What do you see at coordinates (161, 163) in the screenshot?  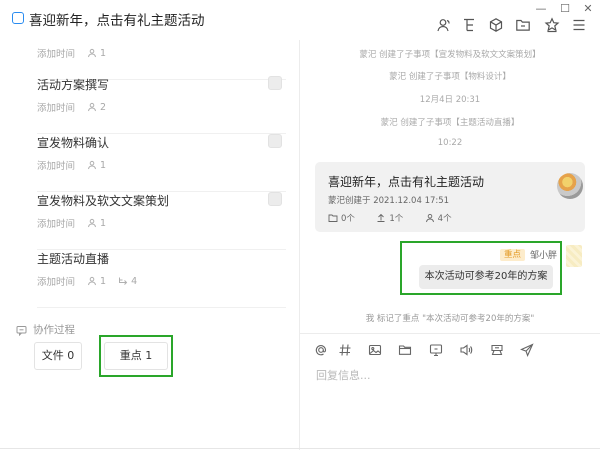 I see `task-item: 宣发物料确认 添加时间 1` at bounding box center [161, 163].